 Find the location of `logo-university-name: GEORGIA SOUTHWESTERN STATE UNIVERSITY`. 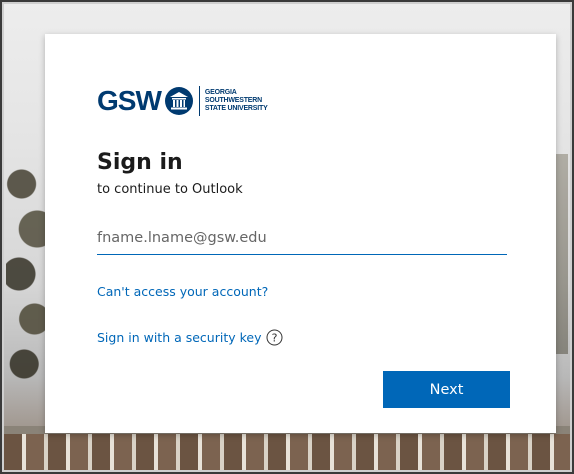

logo-university-name: GEORGIA SOUTHWESTERN STATE UNIVERSITY is located at coordinates (236, 101).